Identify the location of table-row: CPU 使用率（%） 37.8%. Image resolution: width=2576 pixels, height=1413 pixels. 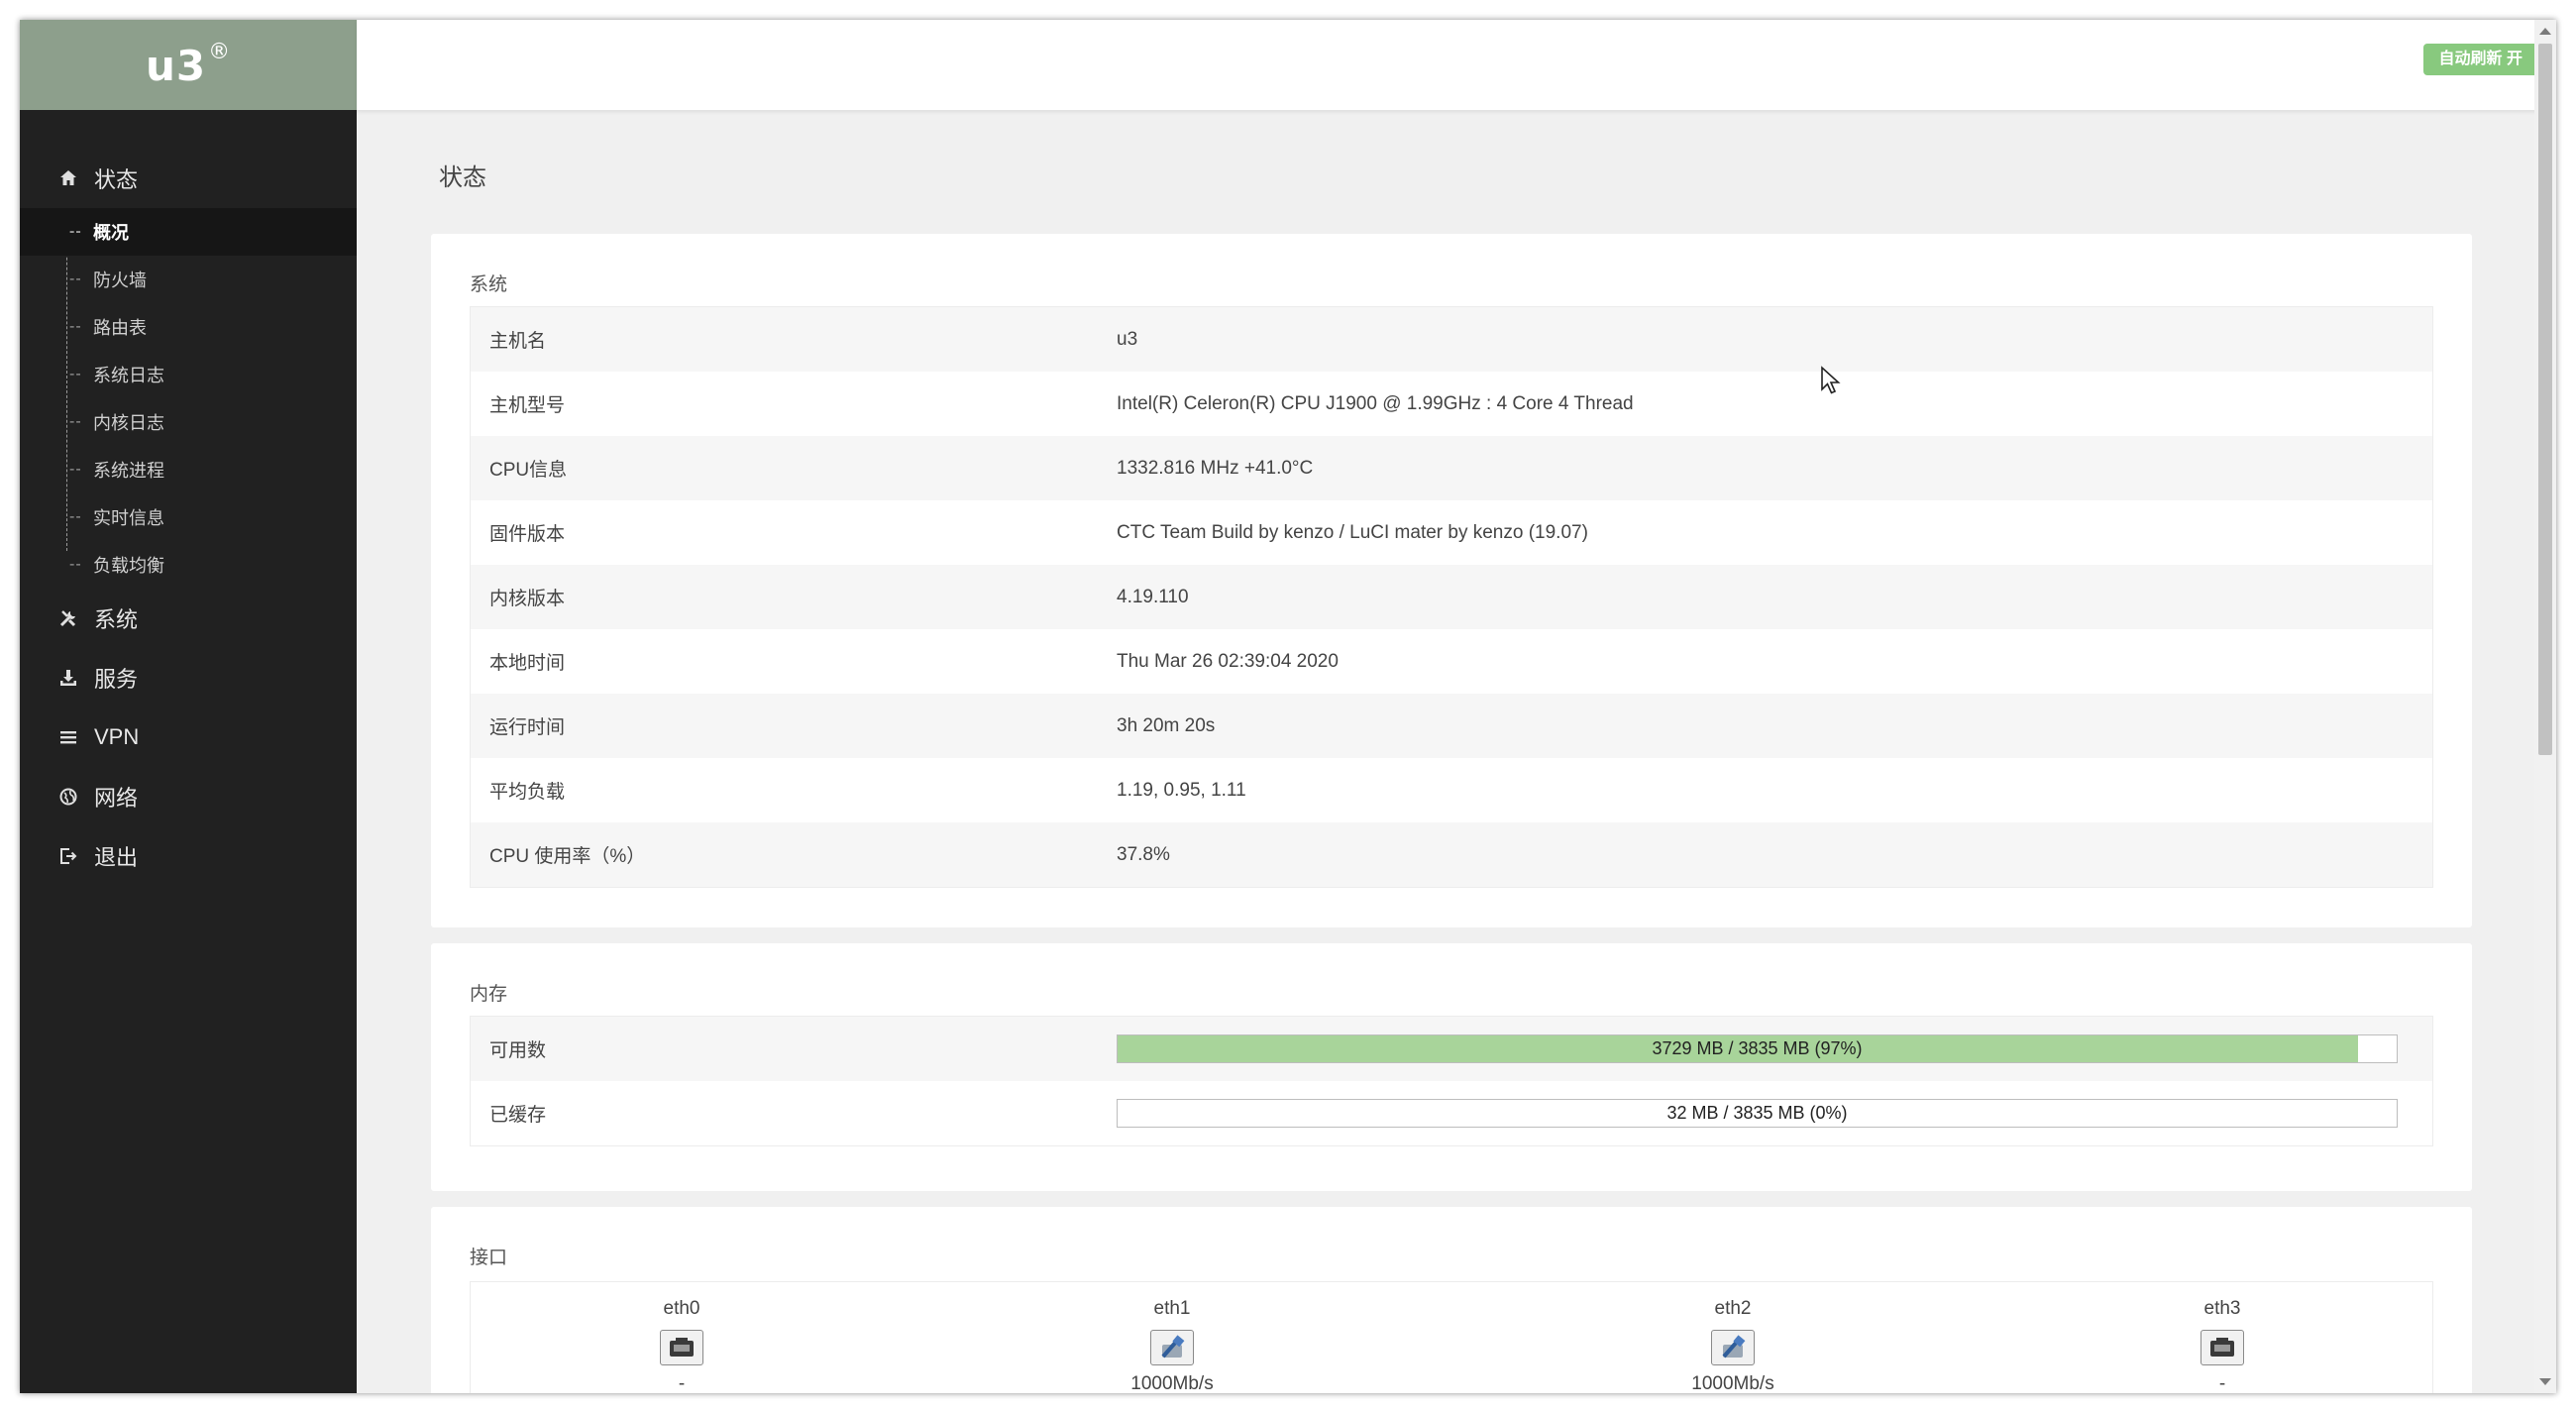
(1451, 855).